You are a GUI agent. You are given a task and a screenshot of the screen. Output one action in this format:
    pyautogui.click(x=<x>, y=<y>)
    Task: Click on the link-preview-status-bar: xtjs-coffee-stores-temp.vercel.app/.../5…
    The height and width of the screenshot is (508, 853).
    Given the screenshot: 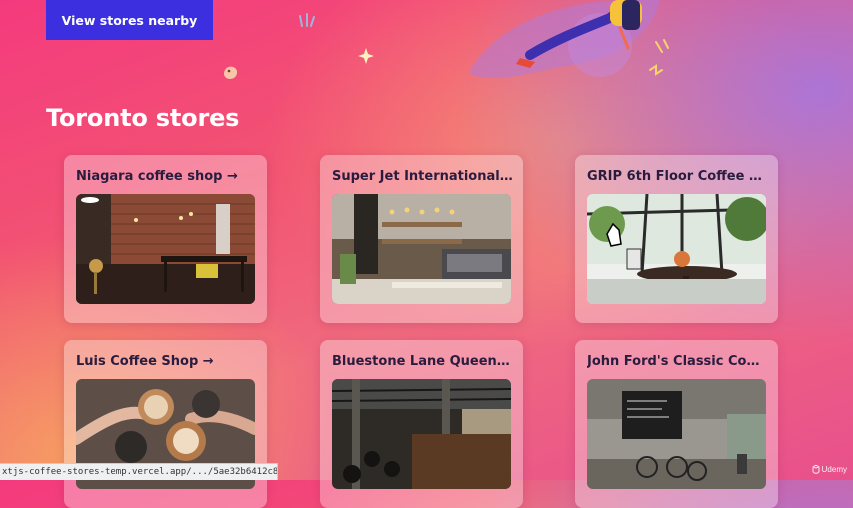 What is the action you would take?
    pyautogui.click(x=139, y=471)
    